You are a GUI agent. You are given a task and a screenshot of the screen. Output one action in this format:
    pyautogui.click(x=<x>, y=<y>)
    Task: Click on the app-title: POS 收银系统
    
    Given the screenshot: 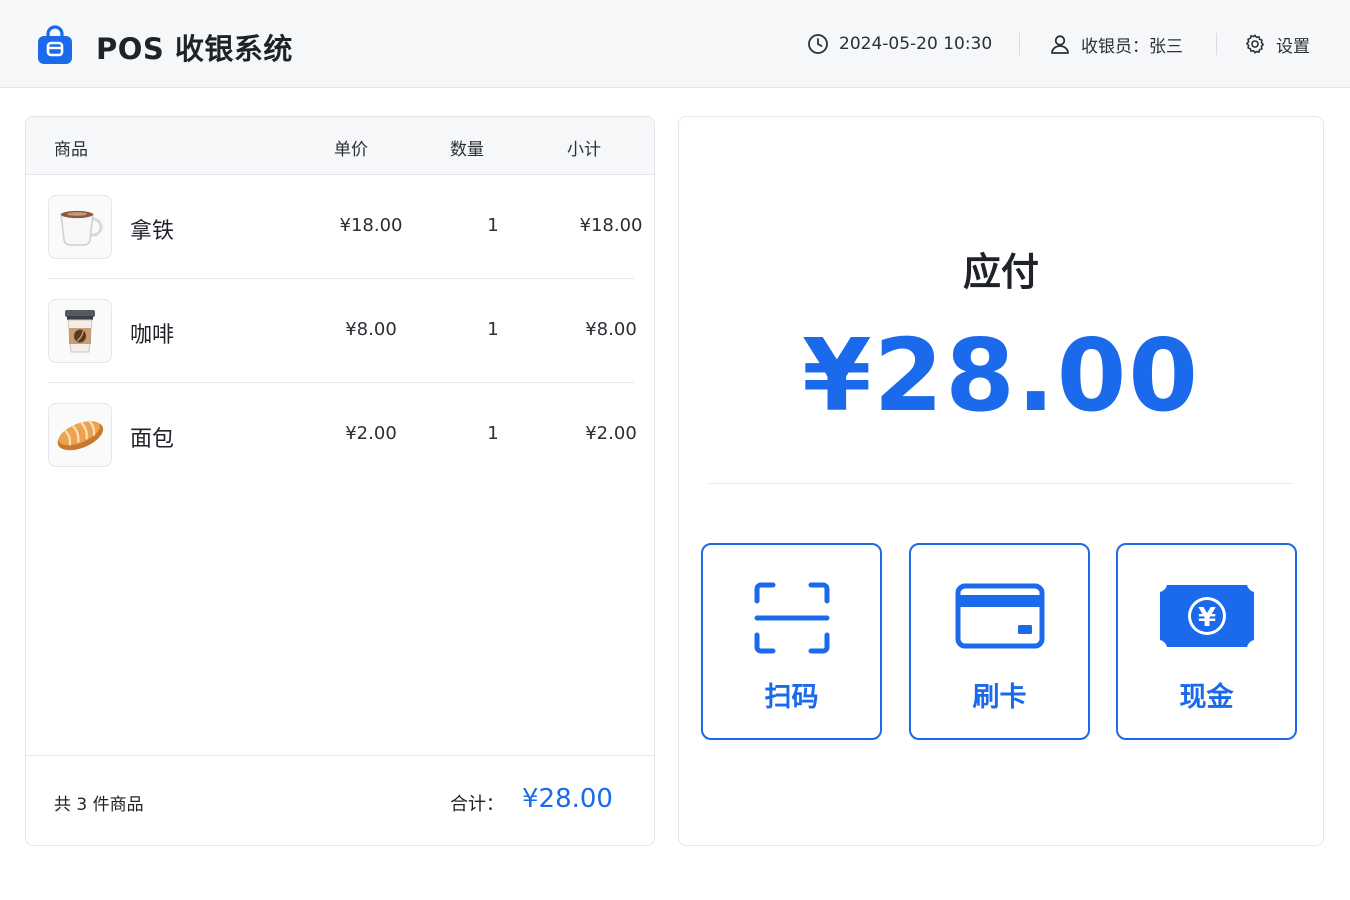 What is the action you would take?
    pyautogui.click(x=194, y=49)
    